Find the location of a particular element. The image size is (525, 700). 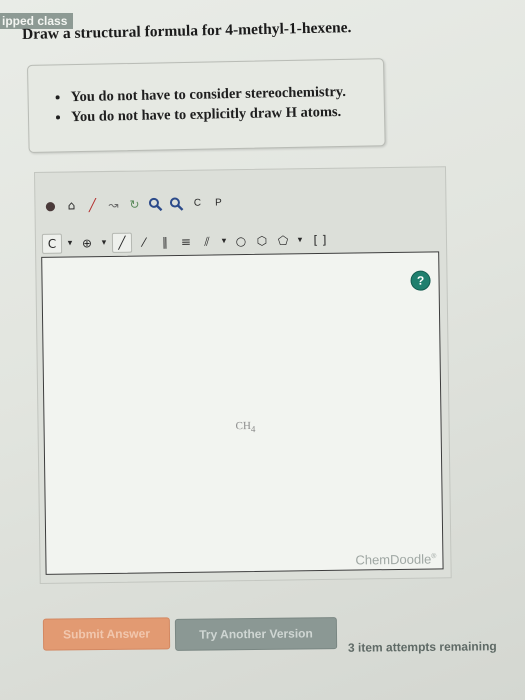

chemdoodle-watermark: ChemDoodle® is located at coordinates (395, 559).